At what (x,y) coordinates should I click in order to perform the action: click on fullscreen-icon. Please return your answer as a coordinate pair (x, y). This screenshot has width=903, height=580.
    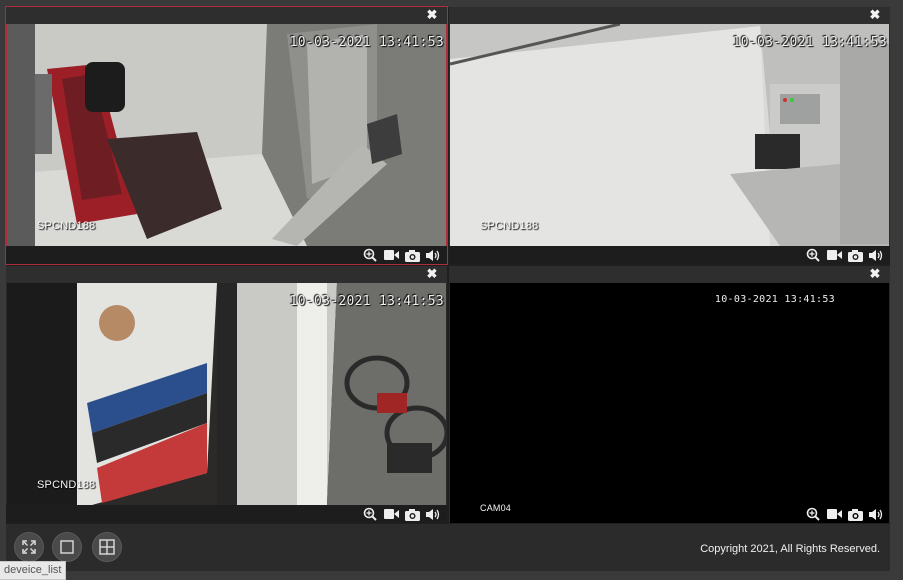
    Looking at the image, I should click on (29, 547).